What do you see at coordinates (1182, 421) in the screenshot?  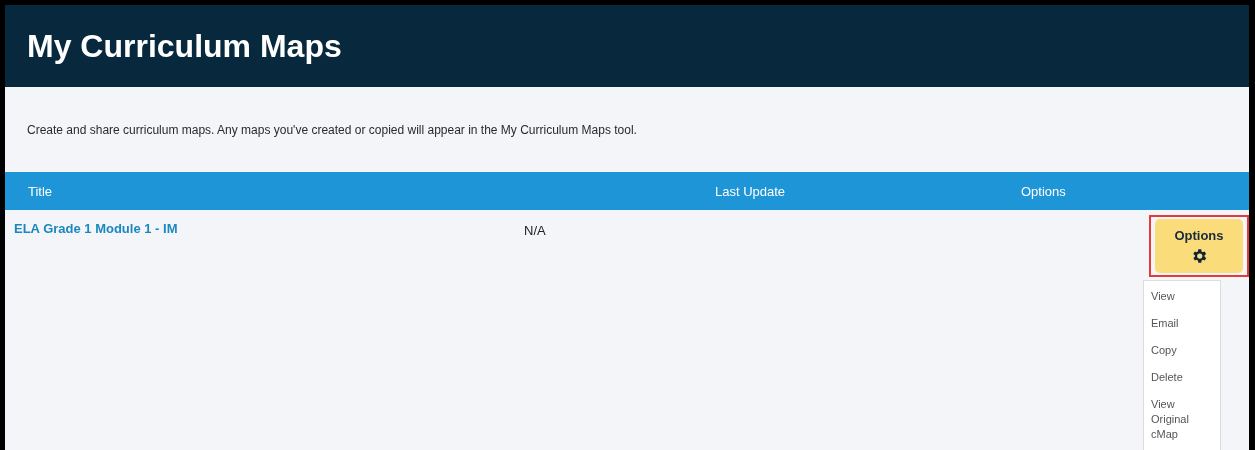 I see `menu-item: View Original cMap` at bounding box center [1182, 421].